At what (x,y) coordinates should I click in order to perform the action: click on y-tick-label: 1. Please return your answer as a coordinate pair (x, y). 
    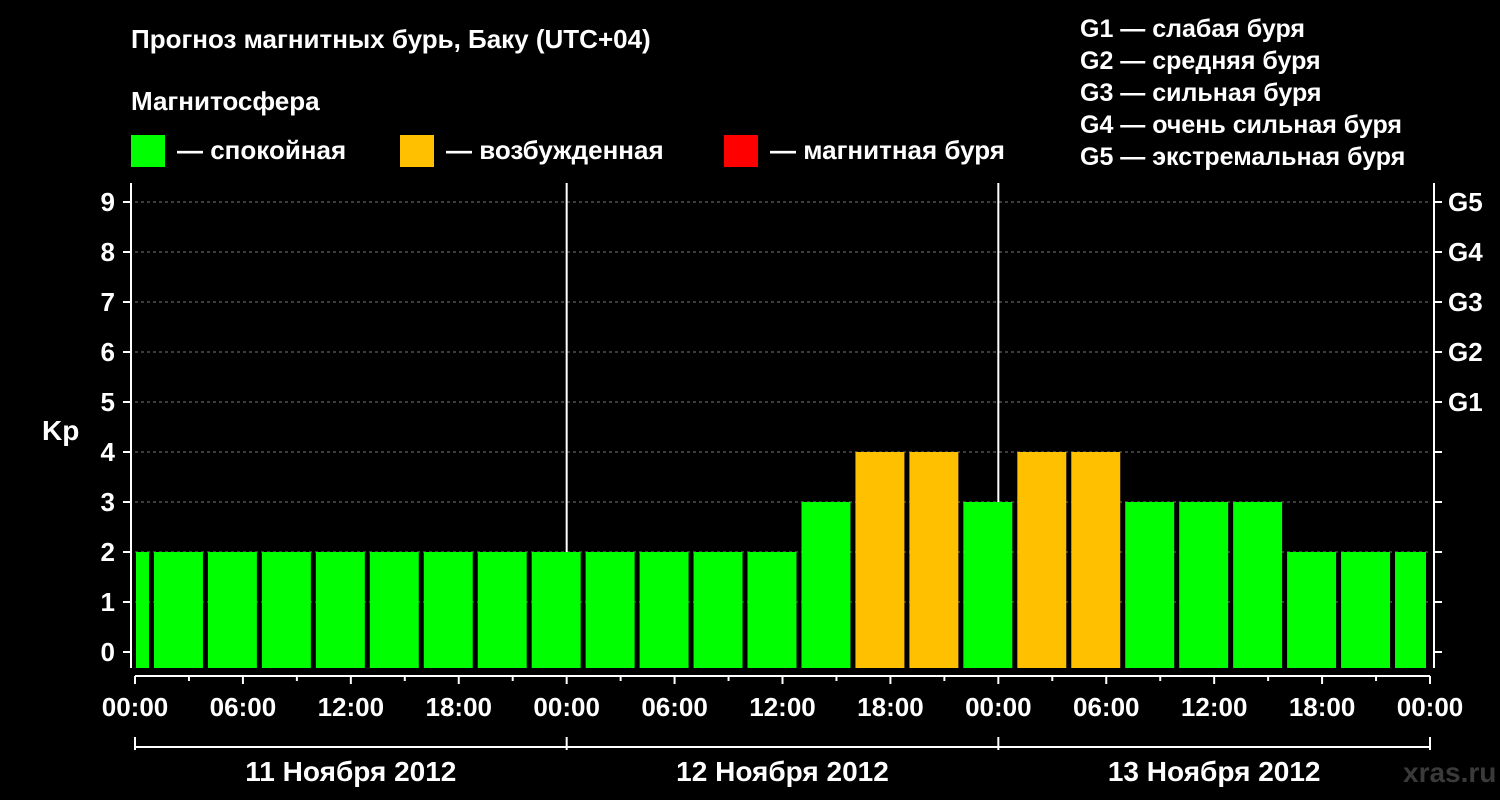
    Looking at the image, I should click on (108, 602).